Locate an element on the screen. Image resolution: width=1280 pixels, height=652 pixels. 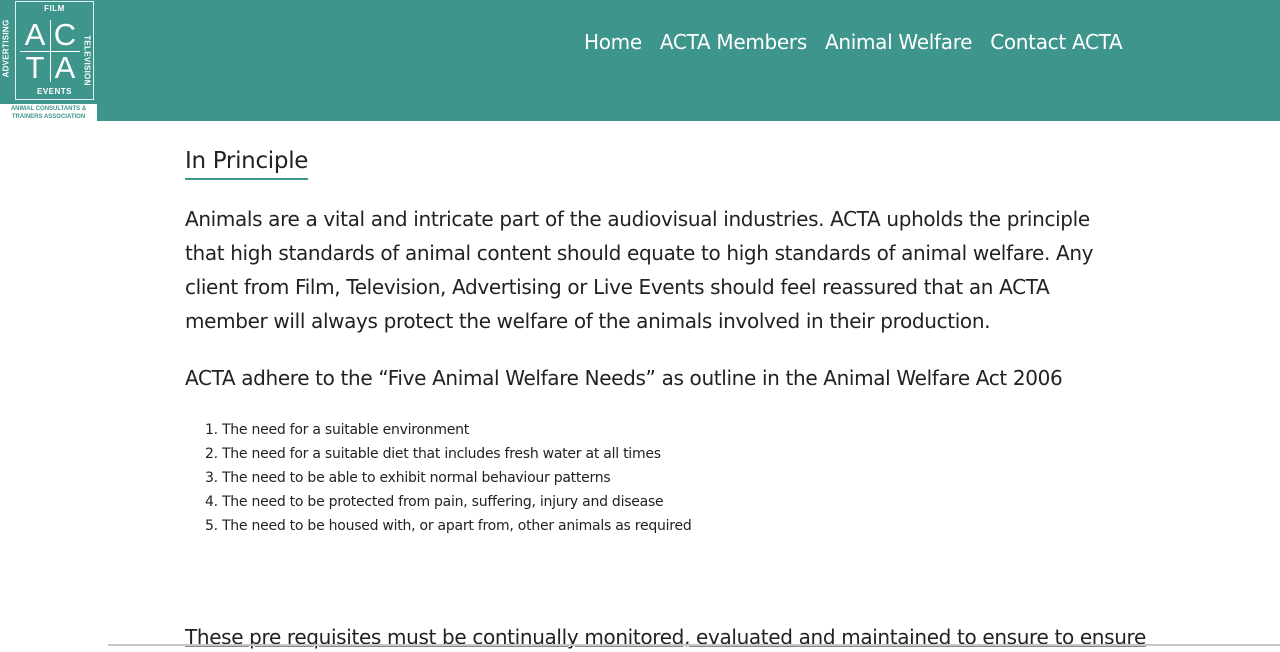
nav-link-animal-welfare: Animal Welfare is located at coordinates (899, 42).